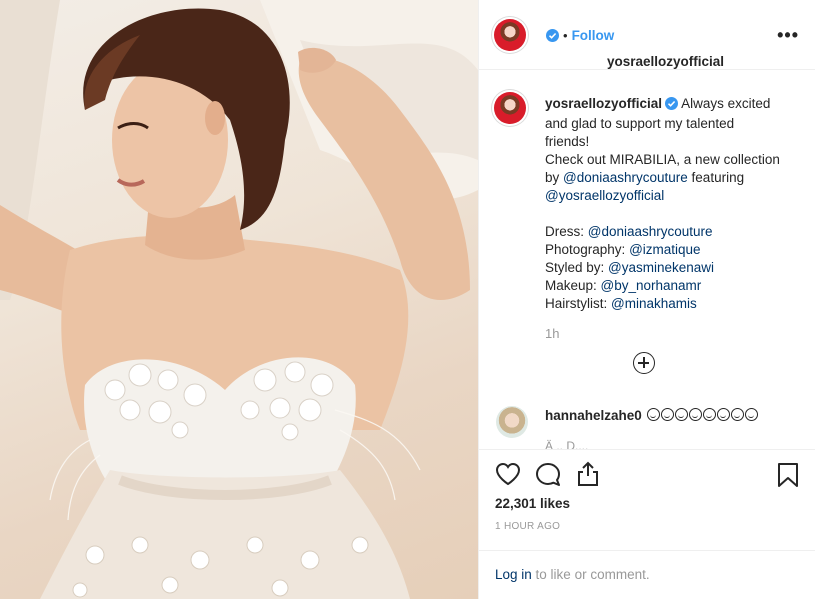  I want to click on follow-button: Follow, so click(593, 35).